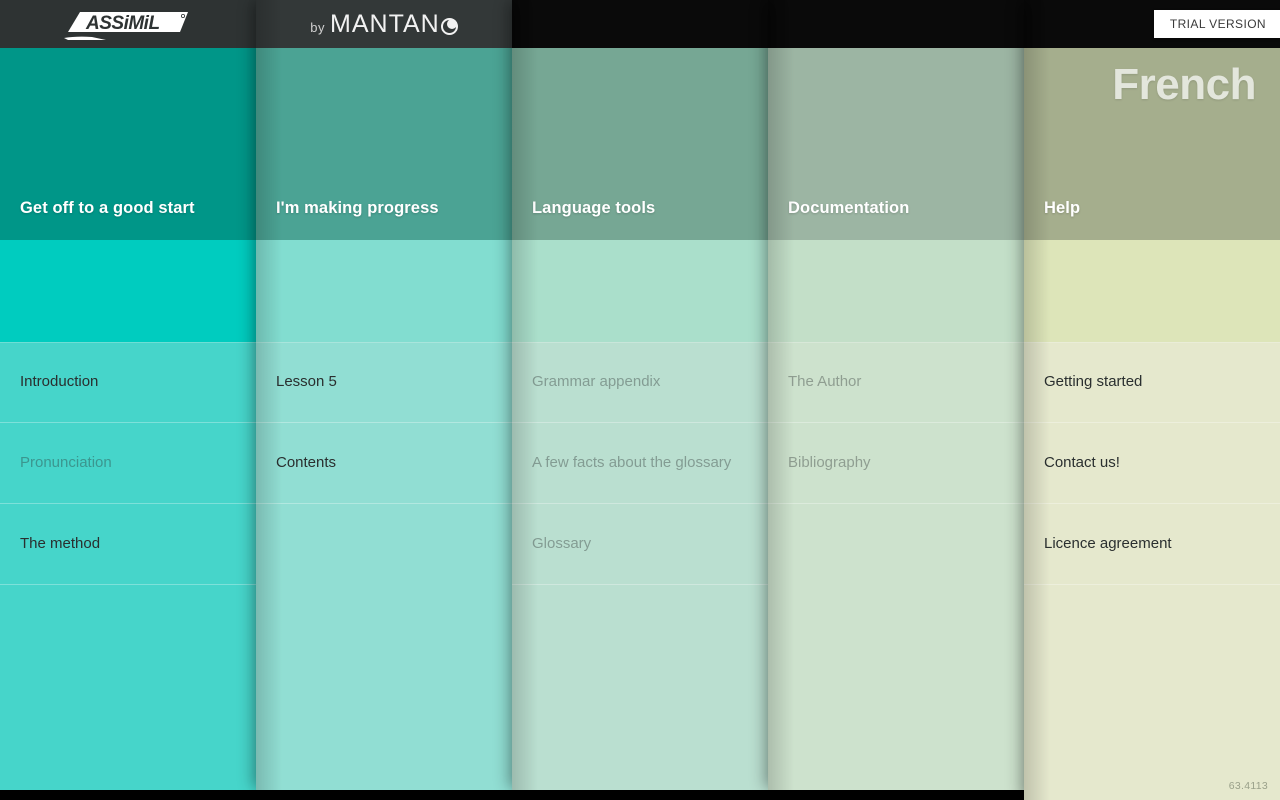  I want to click on mantano-wordmark: MANTAN, so click(385, 23).